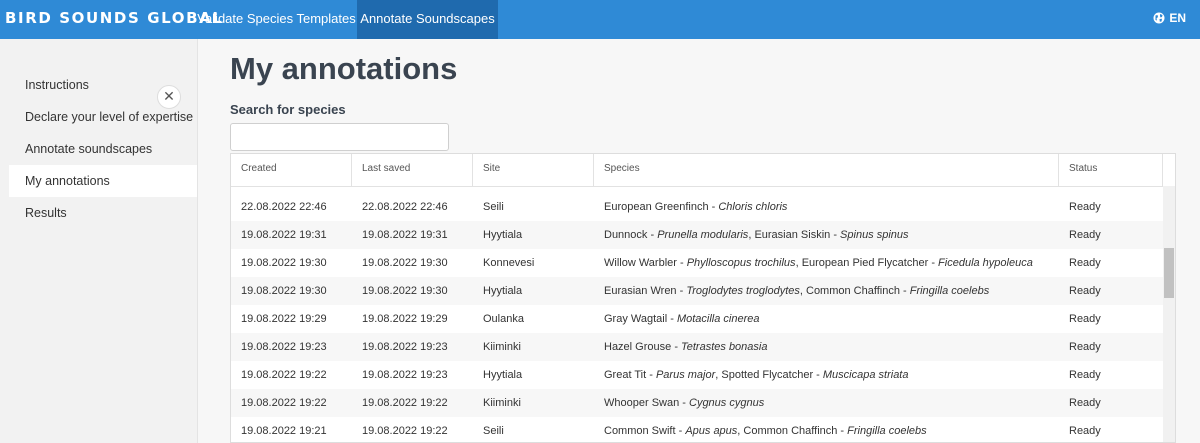 This screenshot has height=443, width=1200. I want to click on language-selector: EN, so click(1169, 19).